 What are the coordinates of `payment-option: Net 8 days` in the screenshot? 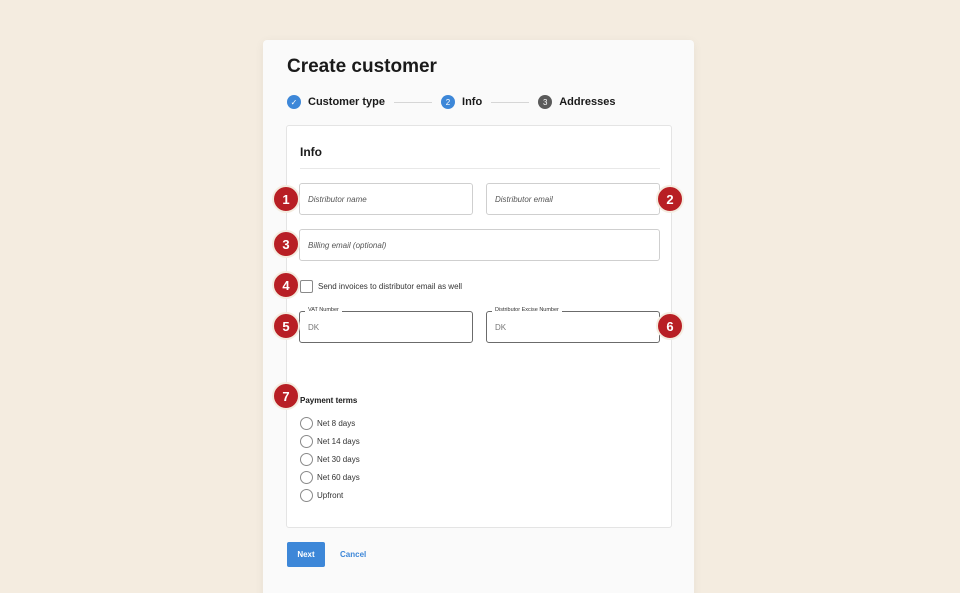 It's located at (330, 423).